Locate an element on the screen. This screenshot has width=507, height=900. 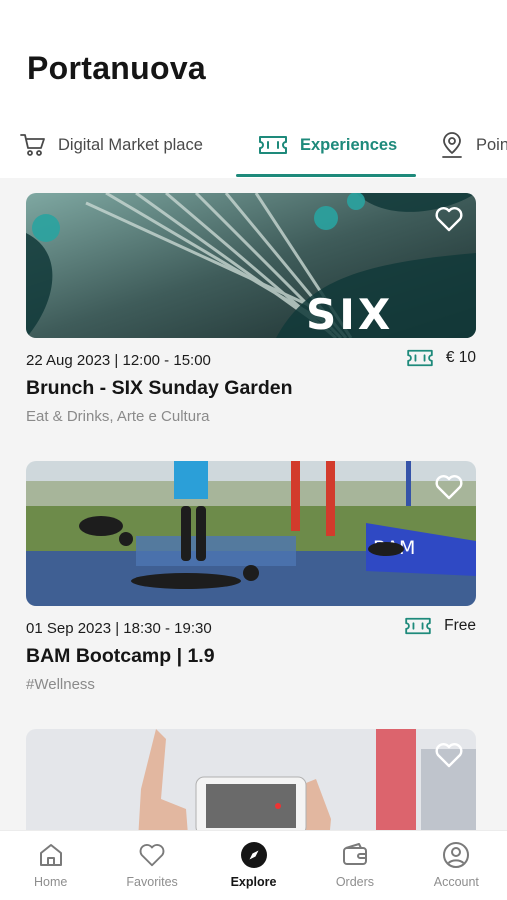
home-icon is located at coordinates (50, 855).